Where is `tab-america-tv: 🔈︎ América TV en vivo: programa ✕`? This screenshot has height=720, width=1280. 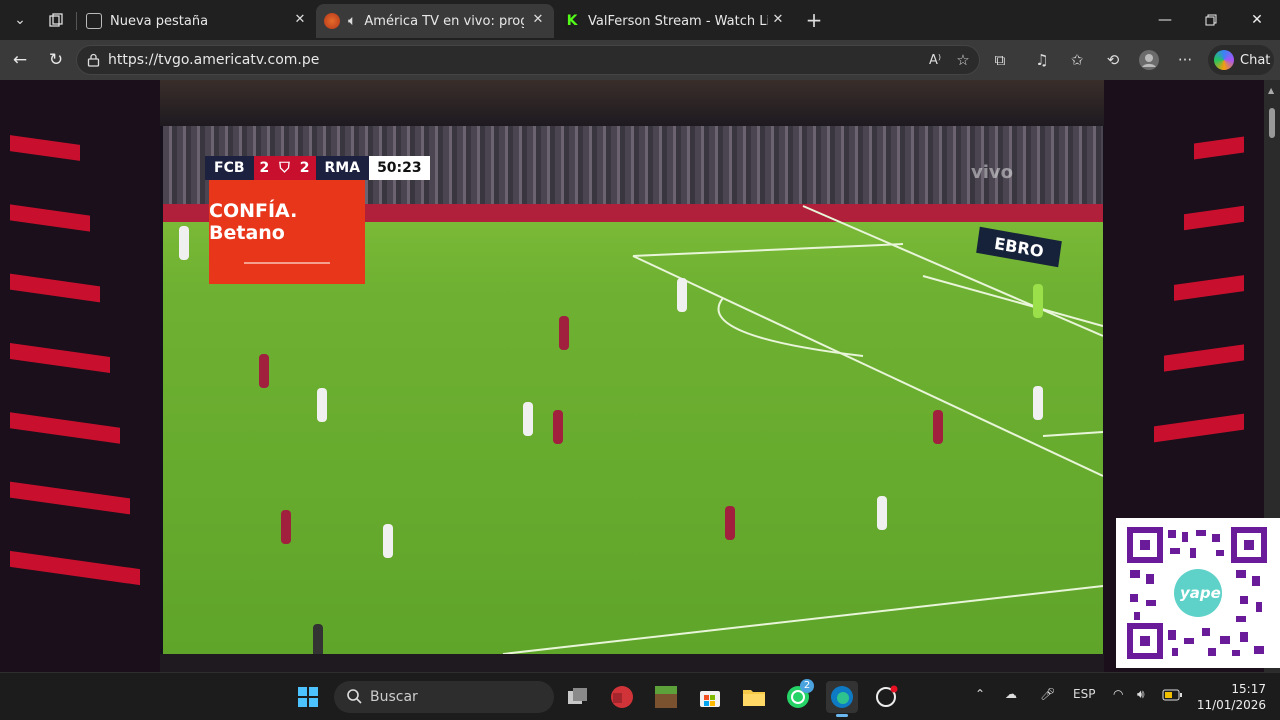 tab-america-tv: 🔈︎ América TV en vivo: programa ✕ is located at coordinates (435, 21).